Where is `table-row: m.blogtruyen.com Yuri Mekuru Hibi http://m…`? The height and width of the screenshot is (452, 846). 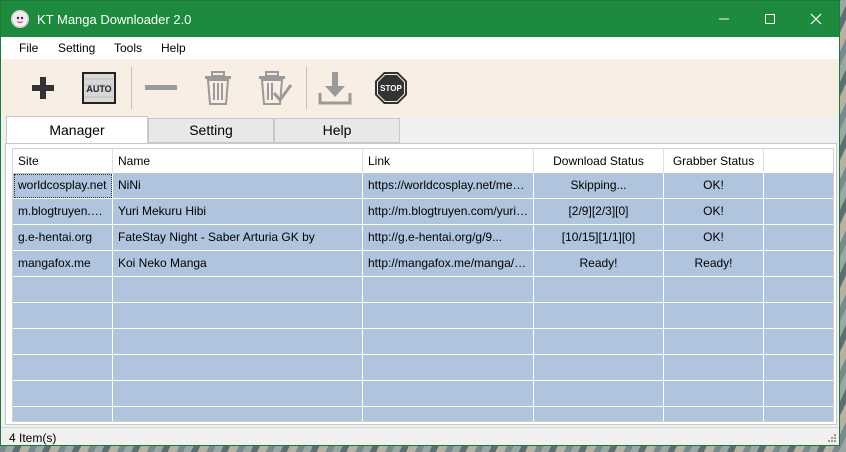 table-row: m.blogtruyen.com Yuri Mekuru Hibi http://m… is located at coordinates (423, 212).